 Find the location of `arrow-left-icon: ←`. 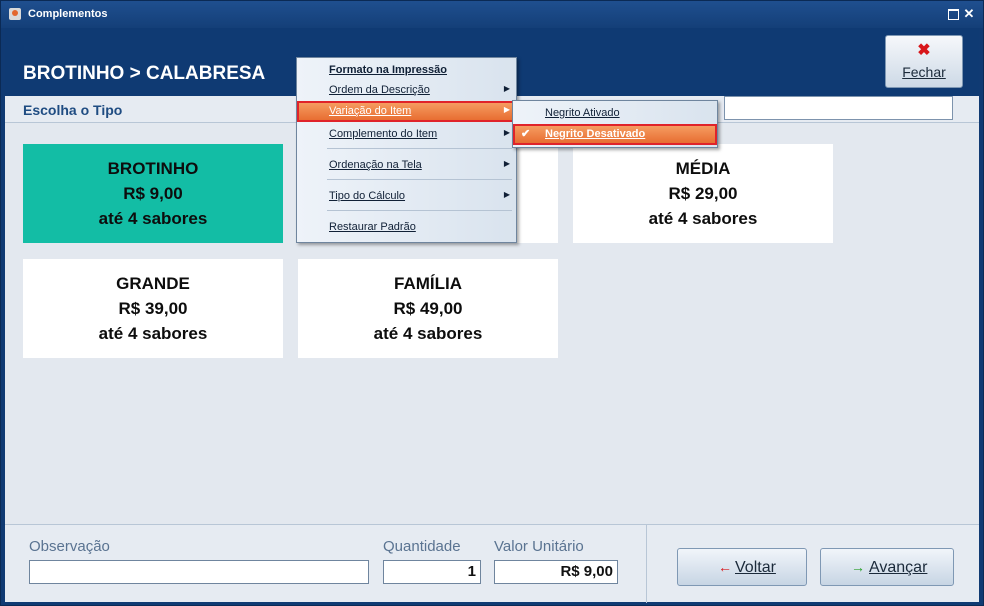

arrow-left-icon: ← is located at coordinates (725, 567).